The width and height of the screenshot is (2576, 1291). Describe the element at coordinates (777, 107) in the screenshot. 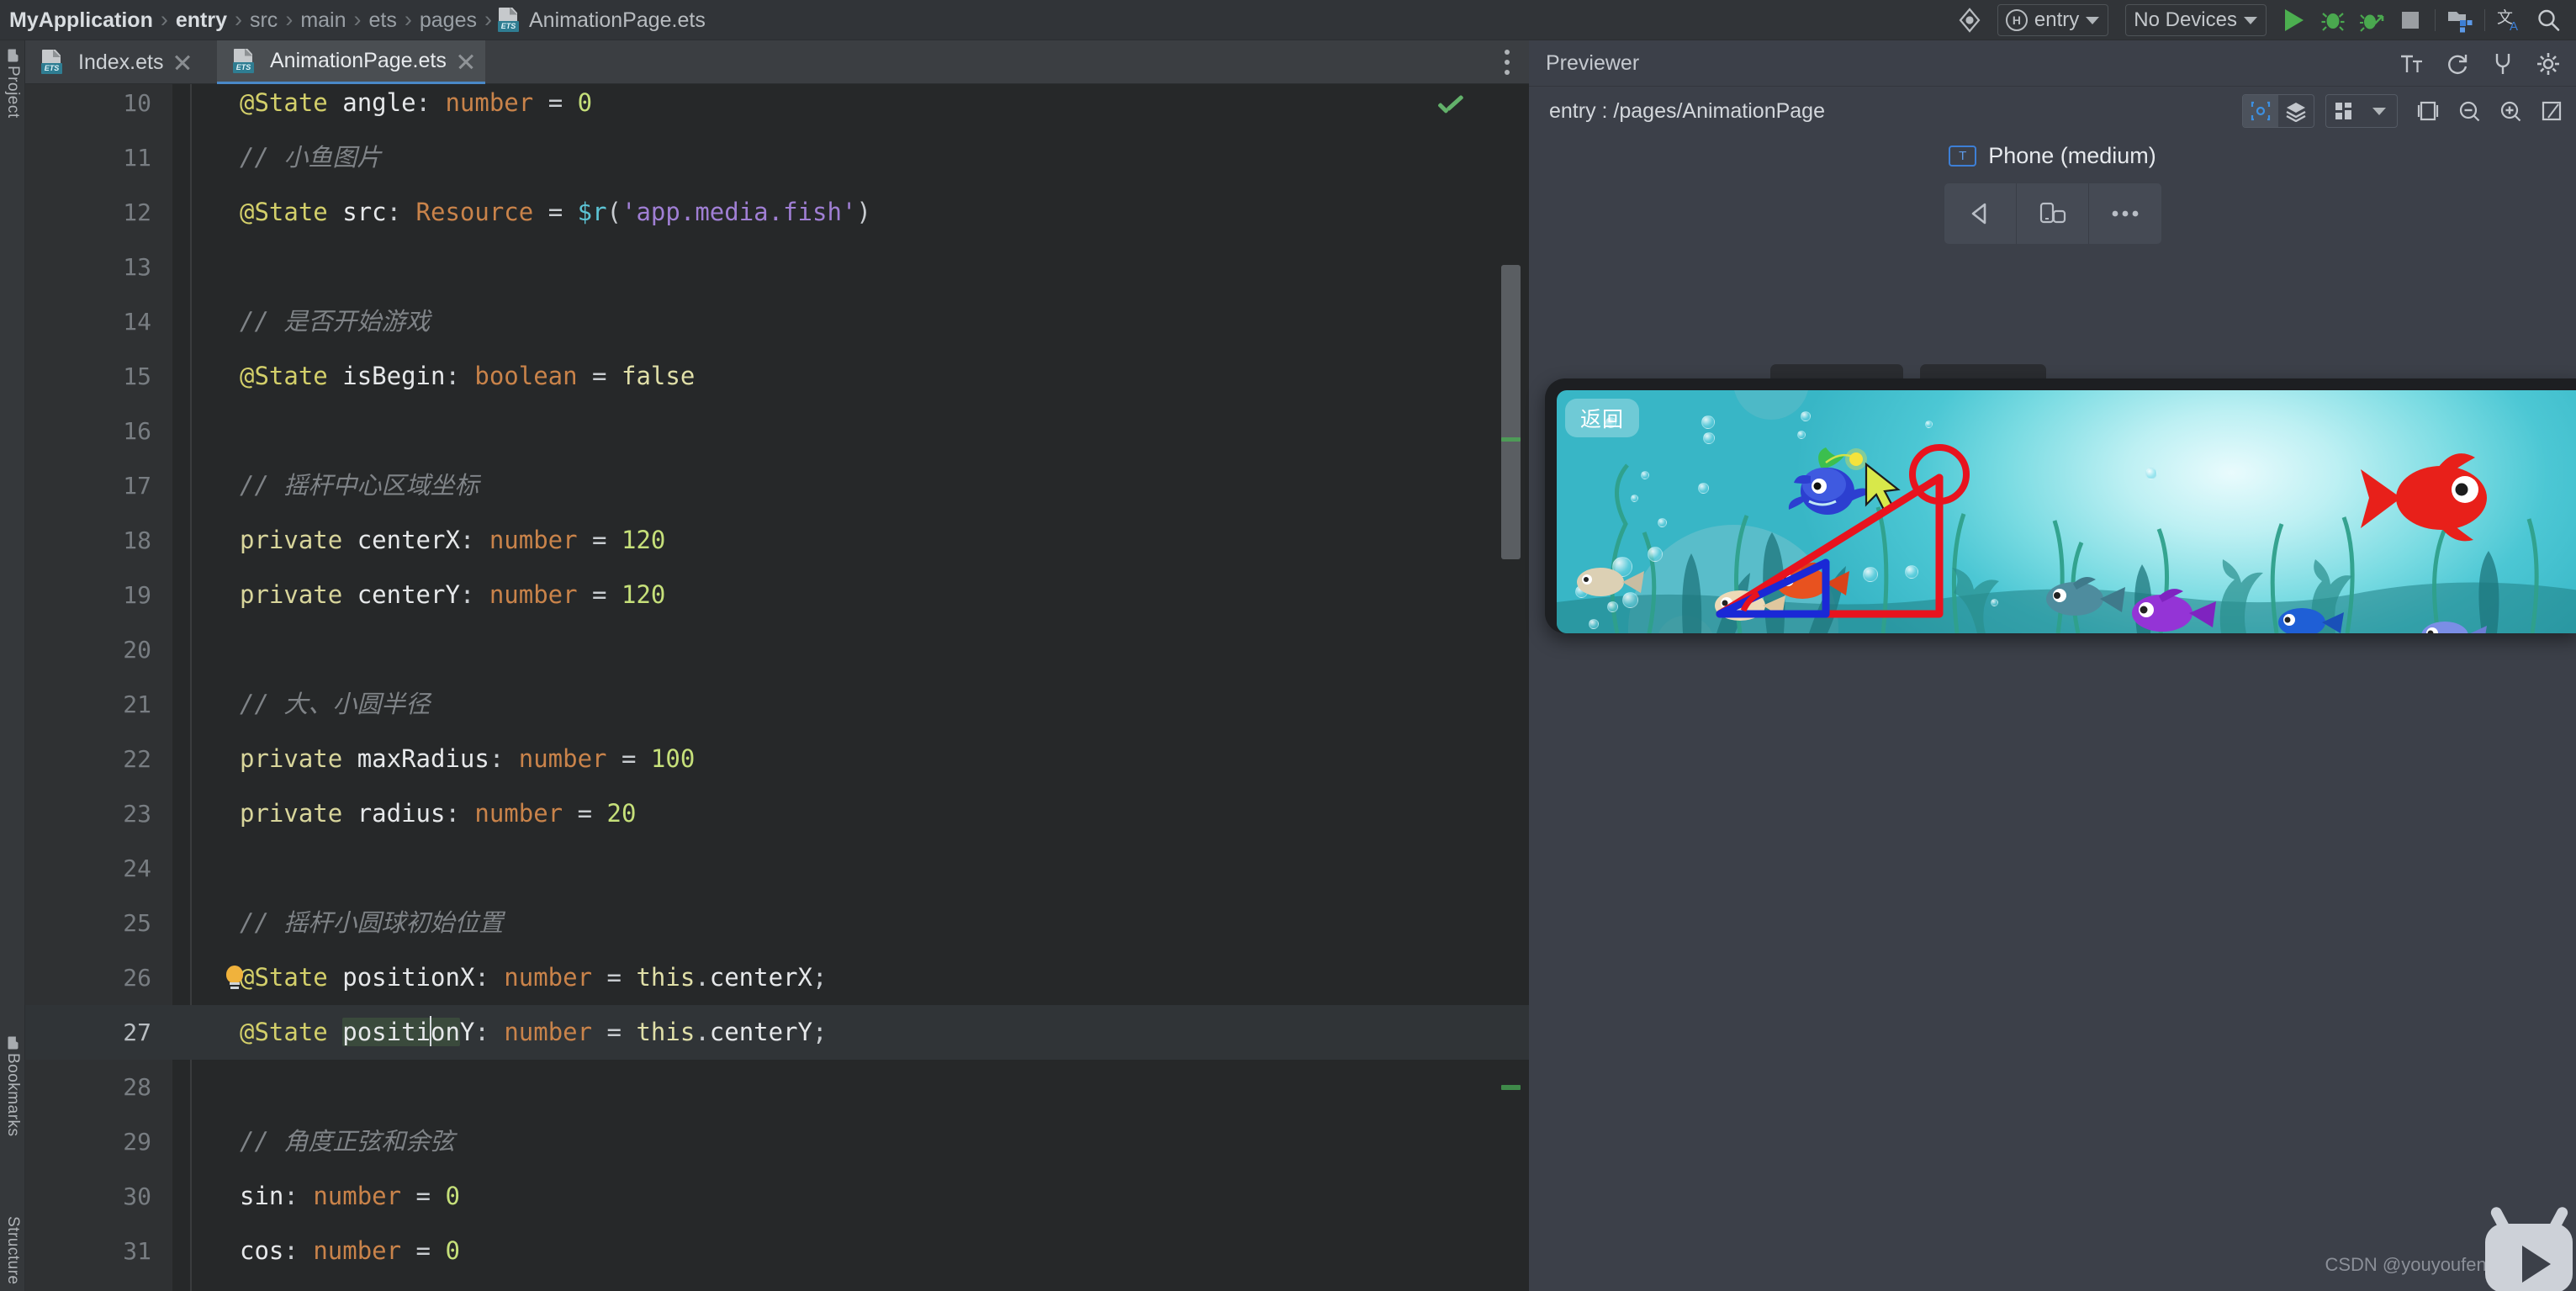

I see `code-line: 10 @State angle: number = 0` at that location.